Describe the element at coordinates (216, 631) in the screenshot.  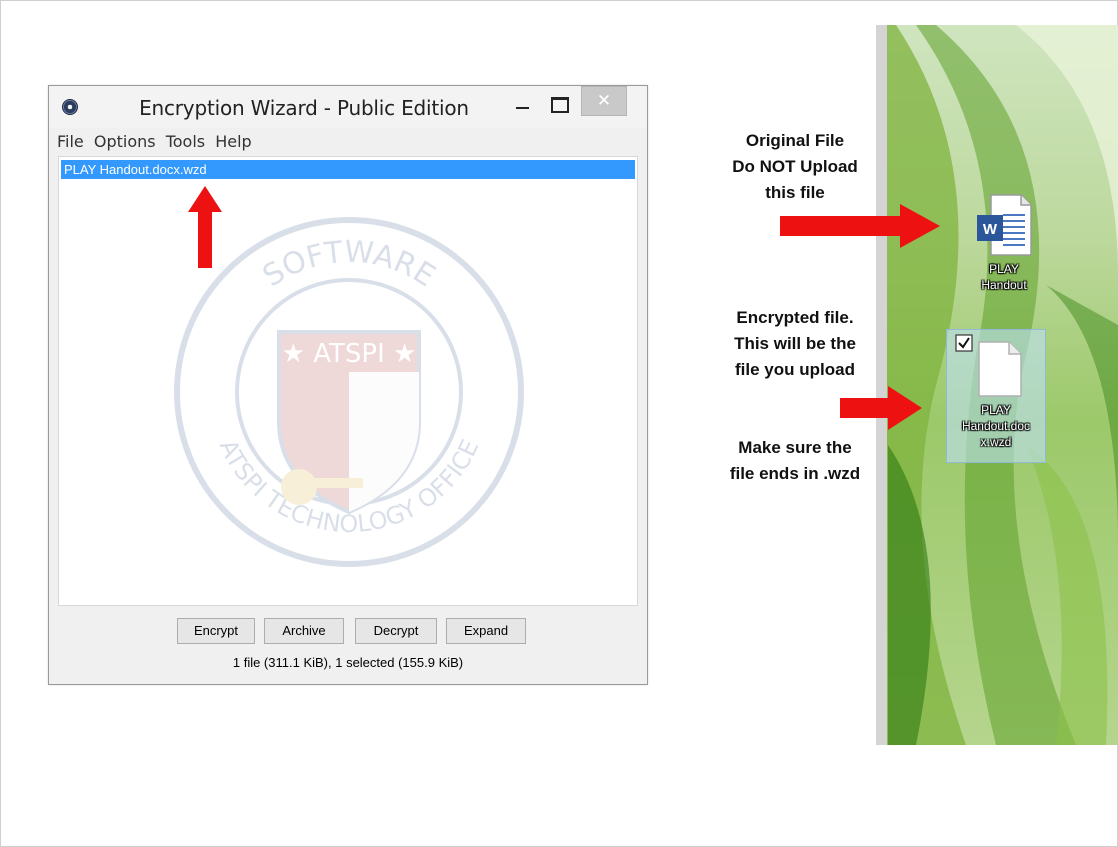
I see `encrypt-button: Encrypt` at that location.